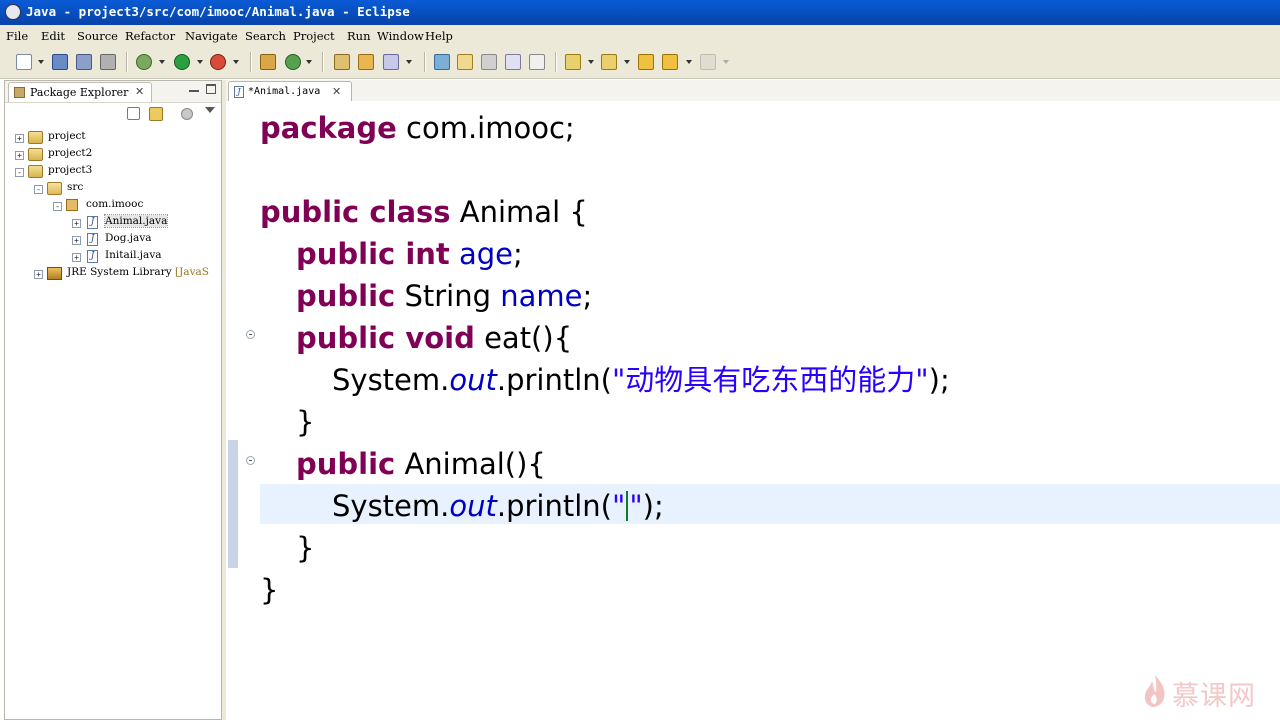 The width and height of the screenshot is (1280, 720). I want to click on menu-navigate: Navigate, so click(211, 36).